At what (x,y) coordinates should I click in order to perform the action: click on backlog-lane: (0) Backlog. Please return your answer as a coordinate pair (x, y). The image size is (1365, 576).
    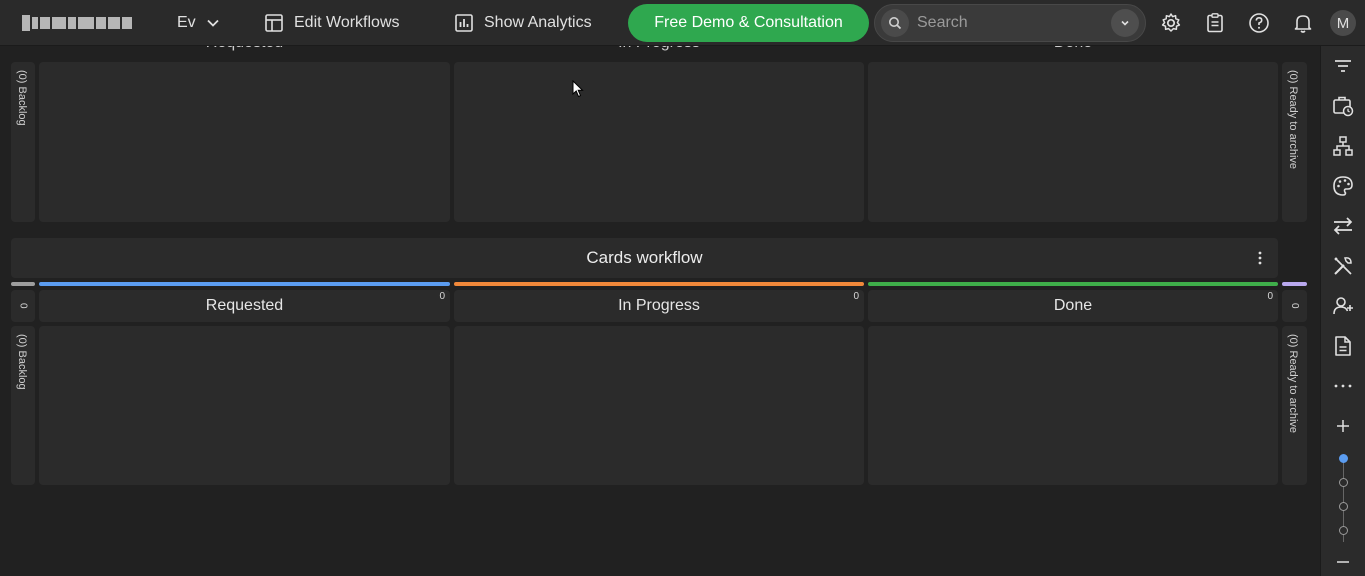
    Looking at the image, I should click on (23, 405).